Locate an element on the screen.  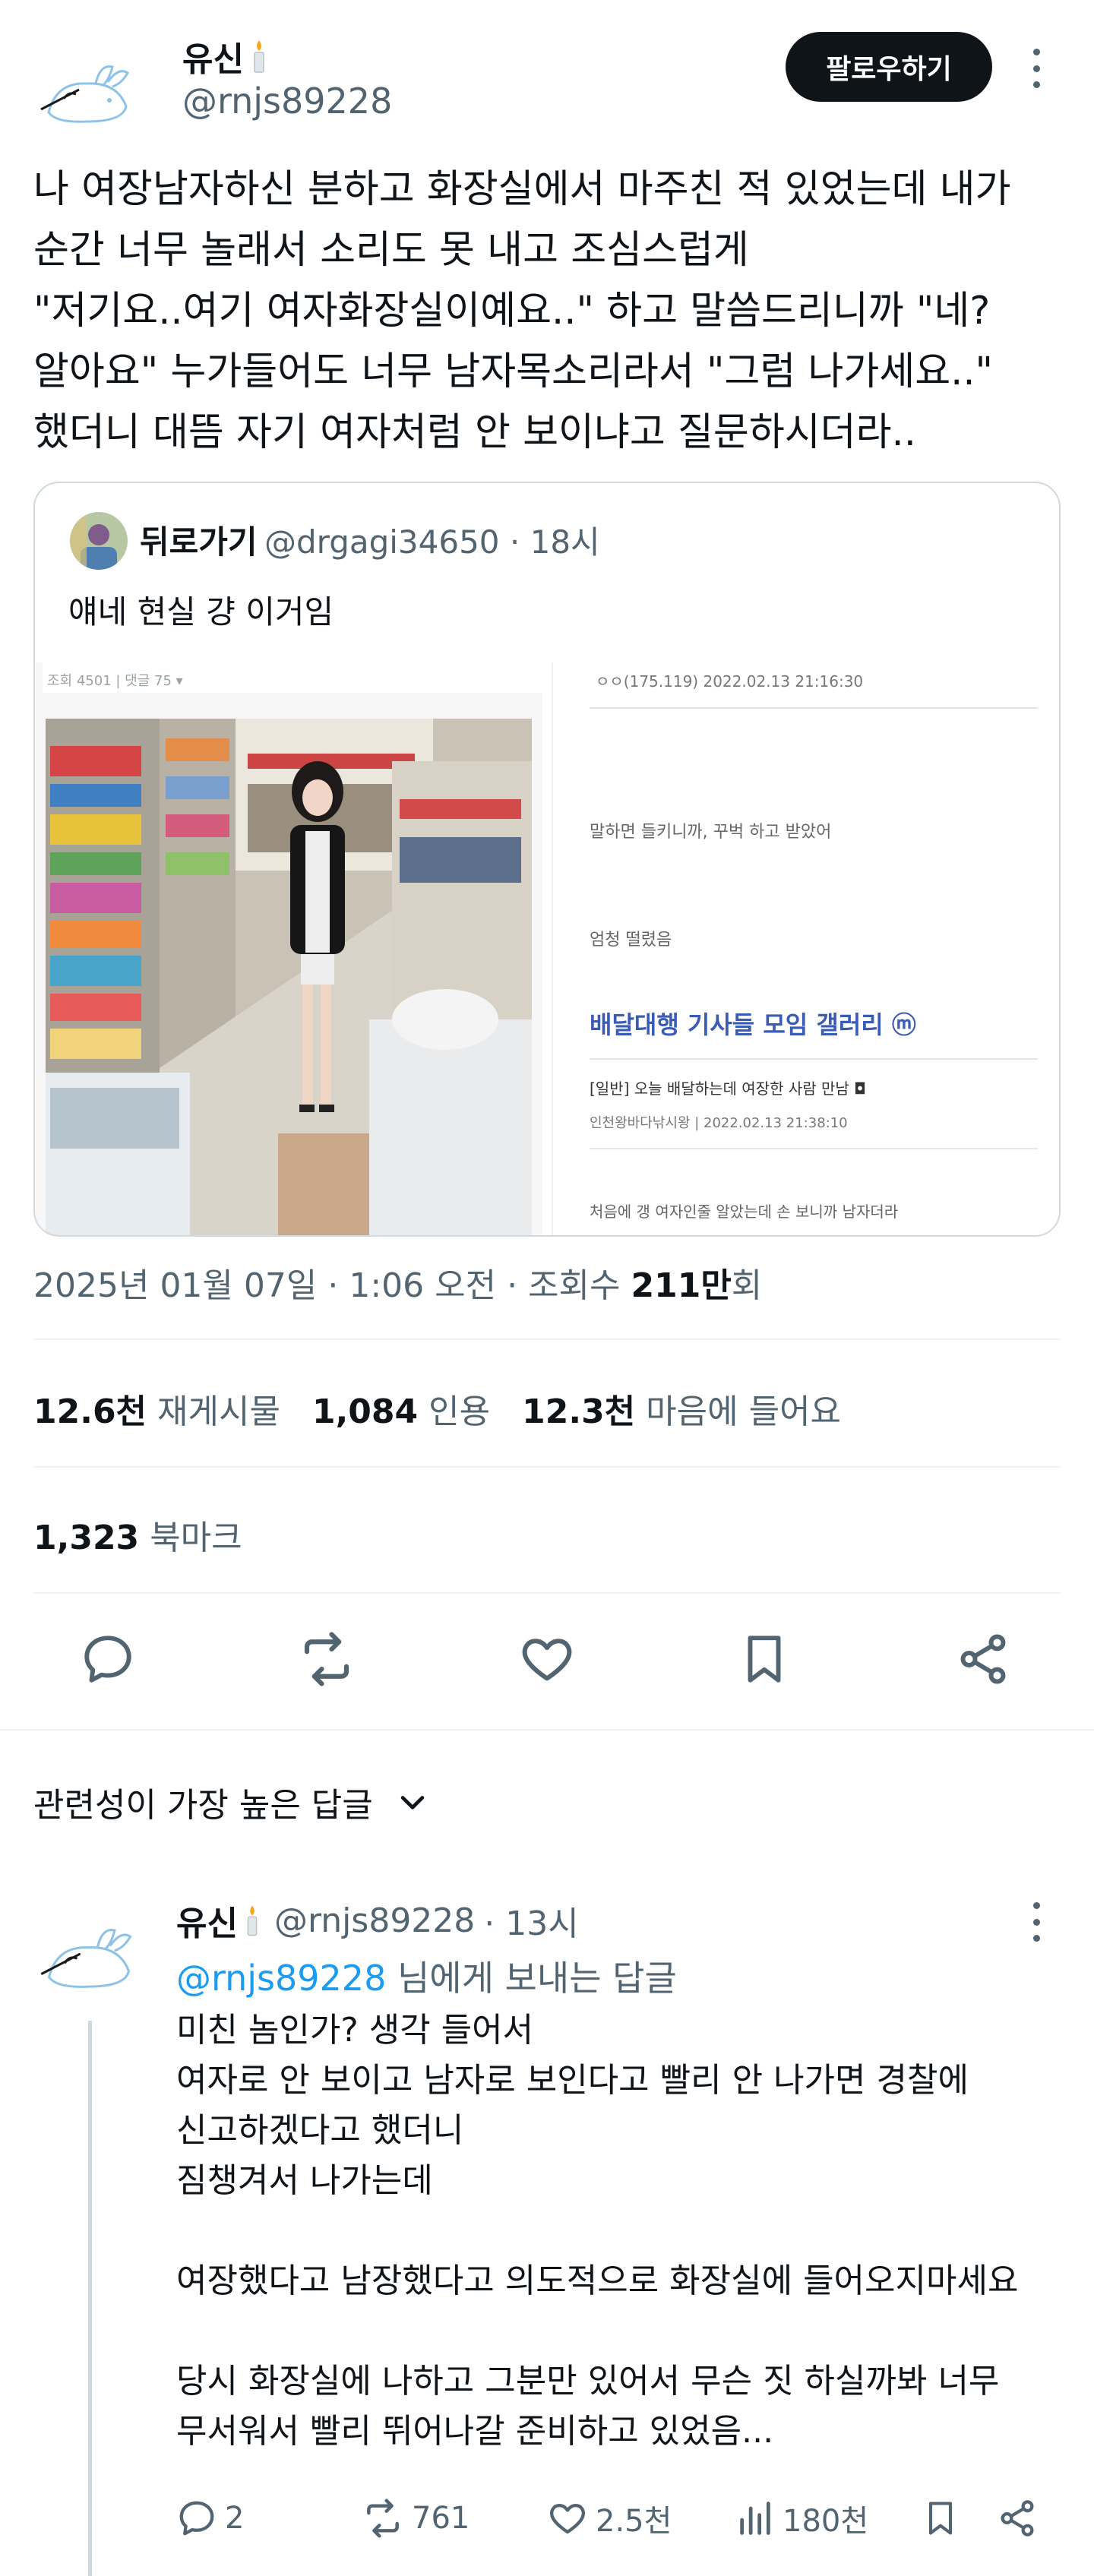
like-button is located at coordinates (547, 1659).